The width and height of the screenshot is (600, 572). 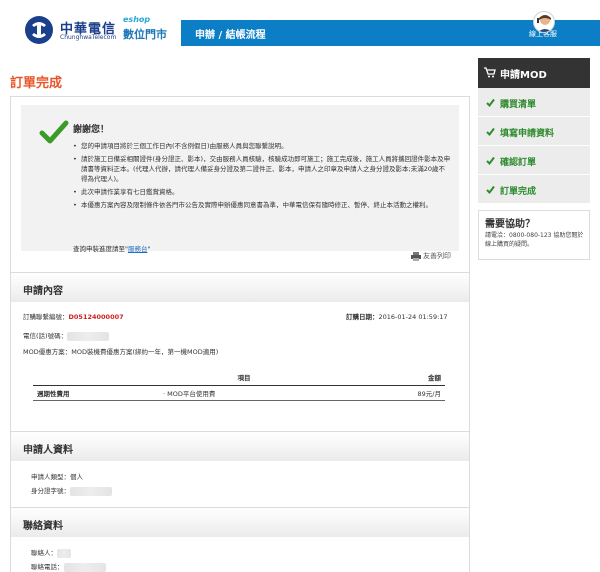 I want to click on step-label: 確認訂單, so click(x=518, y=163).